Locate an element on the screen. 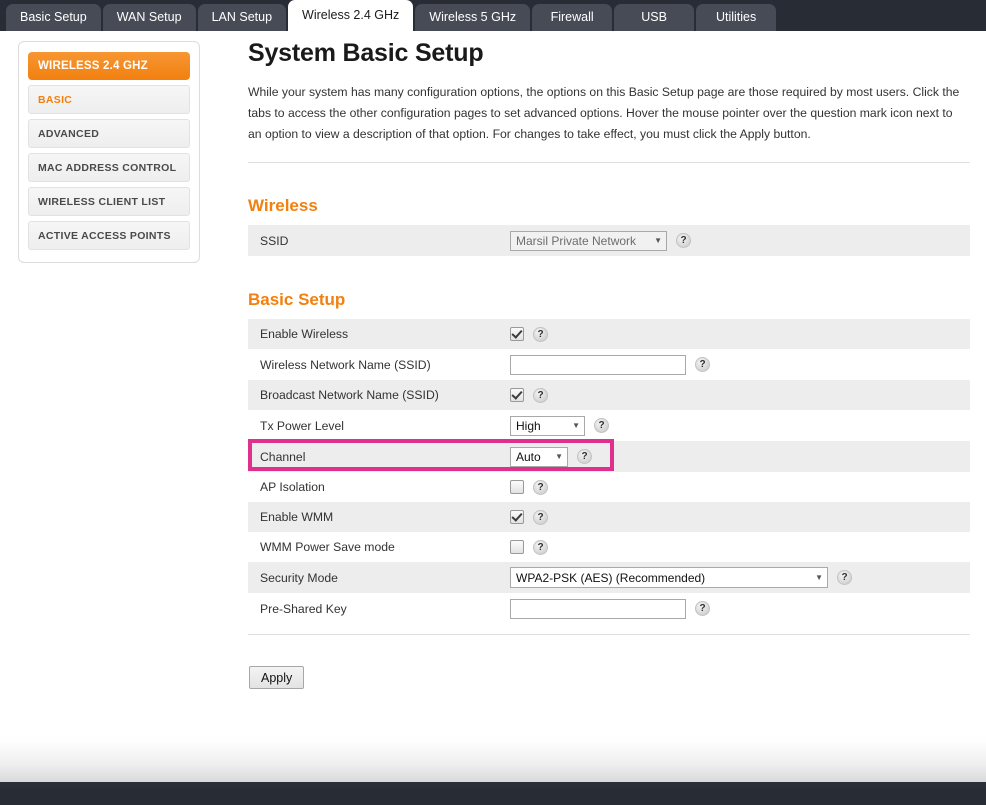  tab-wan-setup: WAN Setup is located at coordinates (149, 17).